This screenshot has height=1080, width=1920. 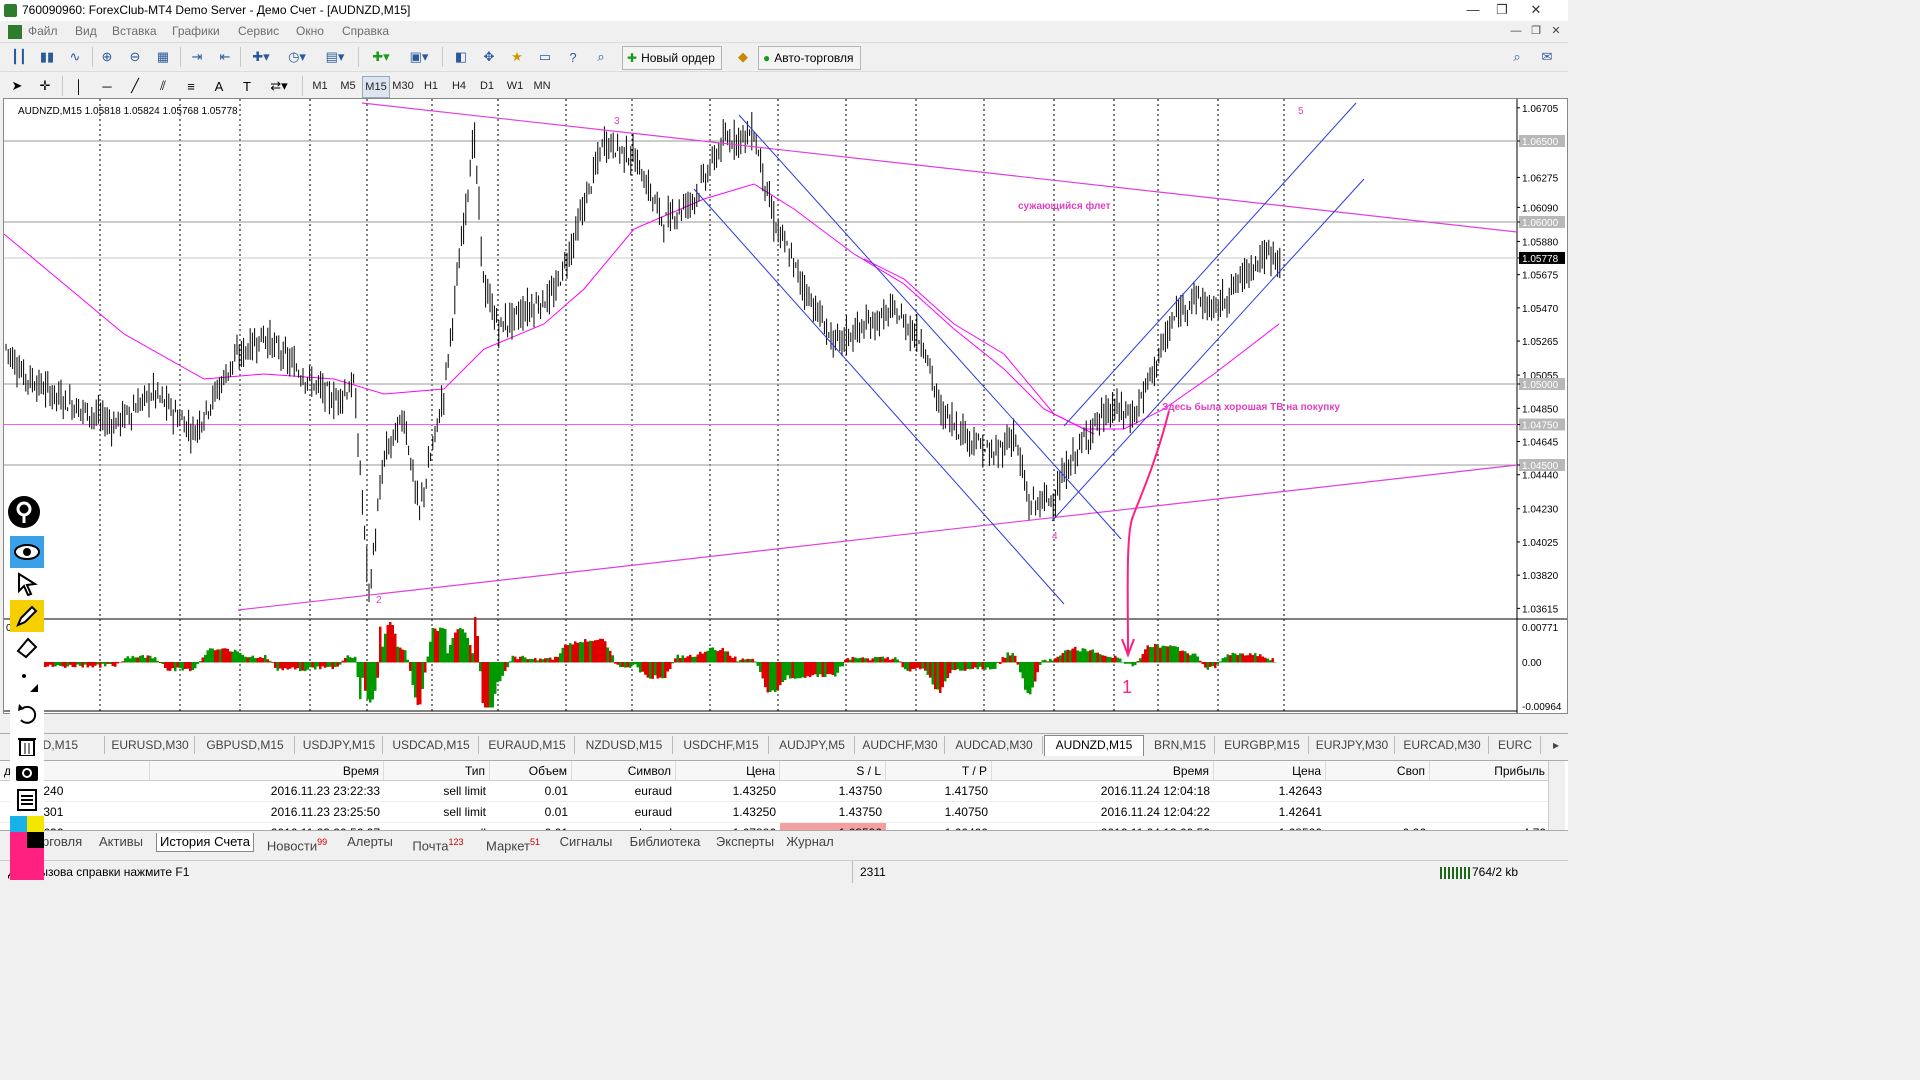 I want to click on restore-button: ❐, so click(x=1502, y=10).